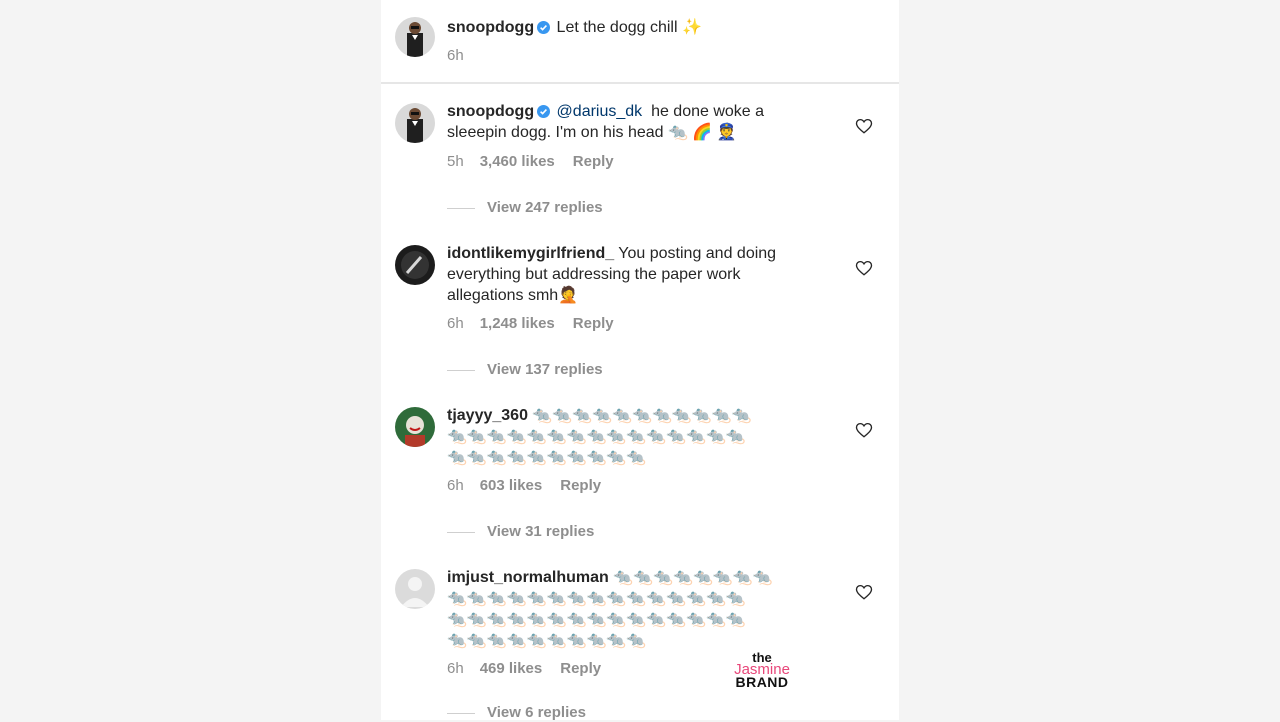 The image size is (1280, 722). Describe the element at coordinates (528, 577) in the screenshot. I see `comment-4-username: imjust_normalhuman` at that location.